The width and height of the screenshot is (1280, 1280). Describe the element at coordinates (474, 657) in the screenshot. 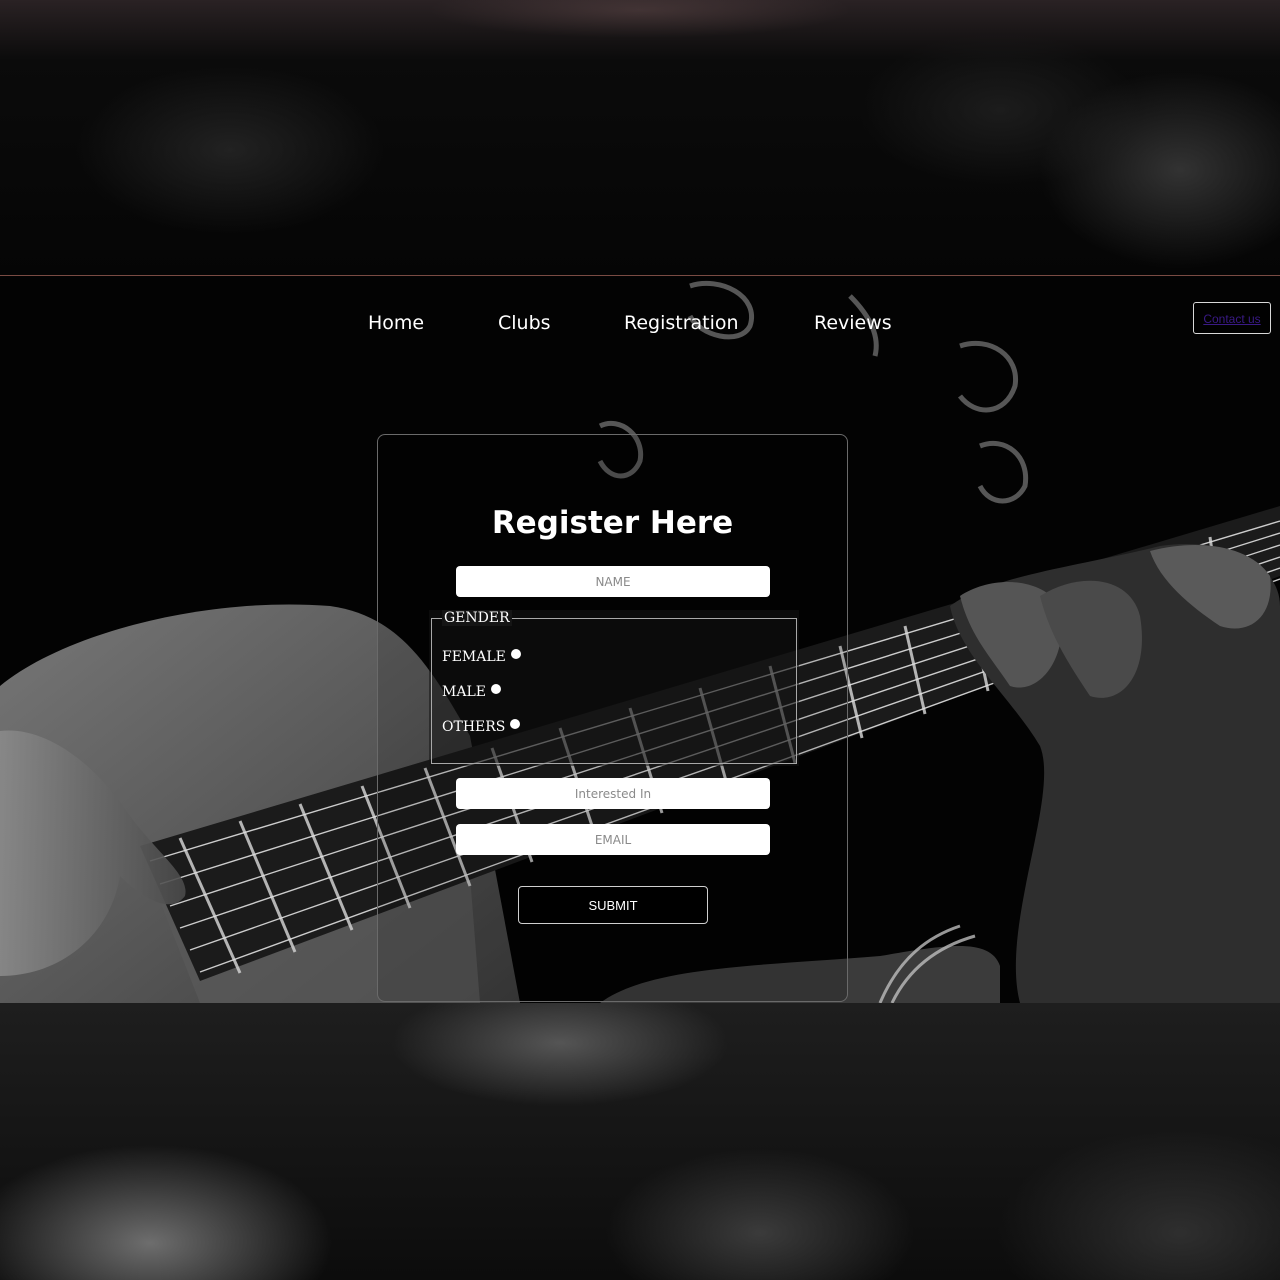

I see `gender-option-label: FEMALE` at that location.